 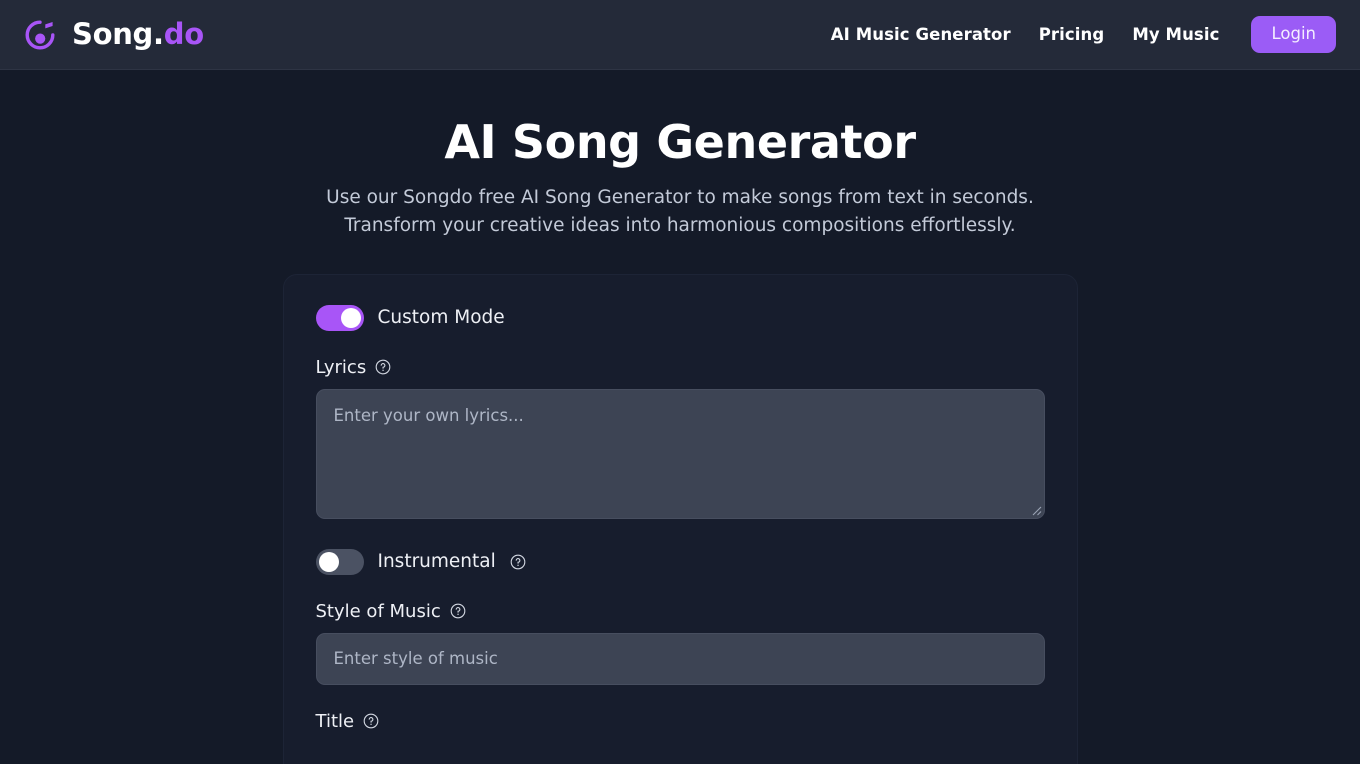 I want to click on title-label-row: Title, so click(x=680, y=721).